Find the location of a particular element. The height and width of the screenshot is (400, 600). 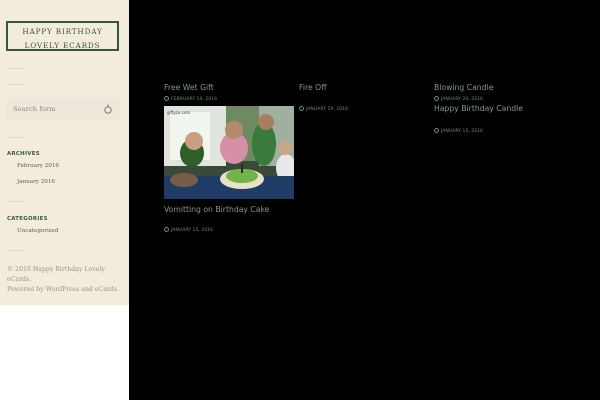

site-title-line1: HAPPY BIRTHDAY is located at coordinates (62, 31).